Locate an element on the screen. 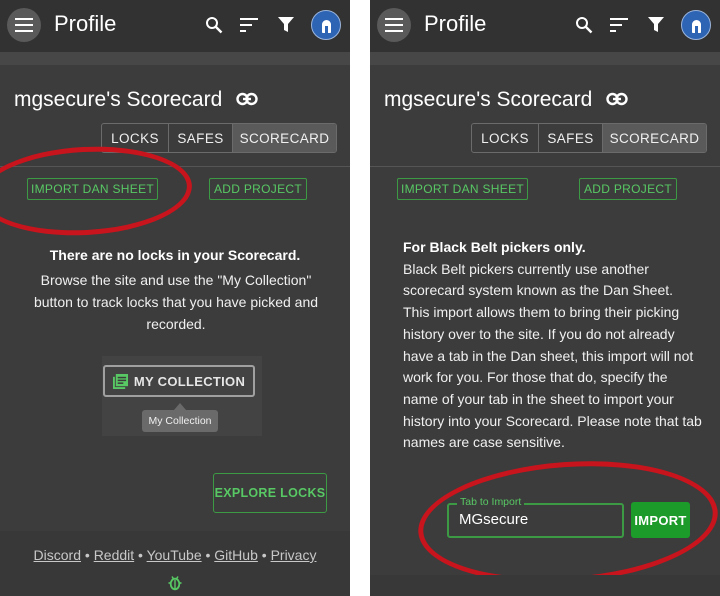 The image size is (720, 596). explore-locks-button: EXPLORE LOCKS is located at coordinates (270, 493).